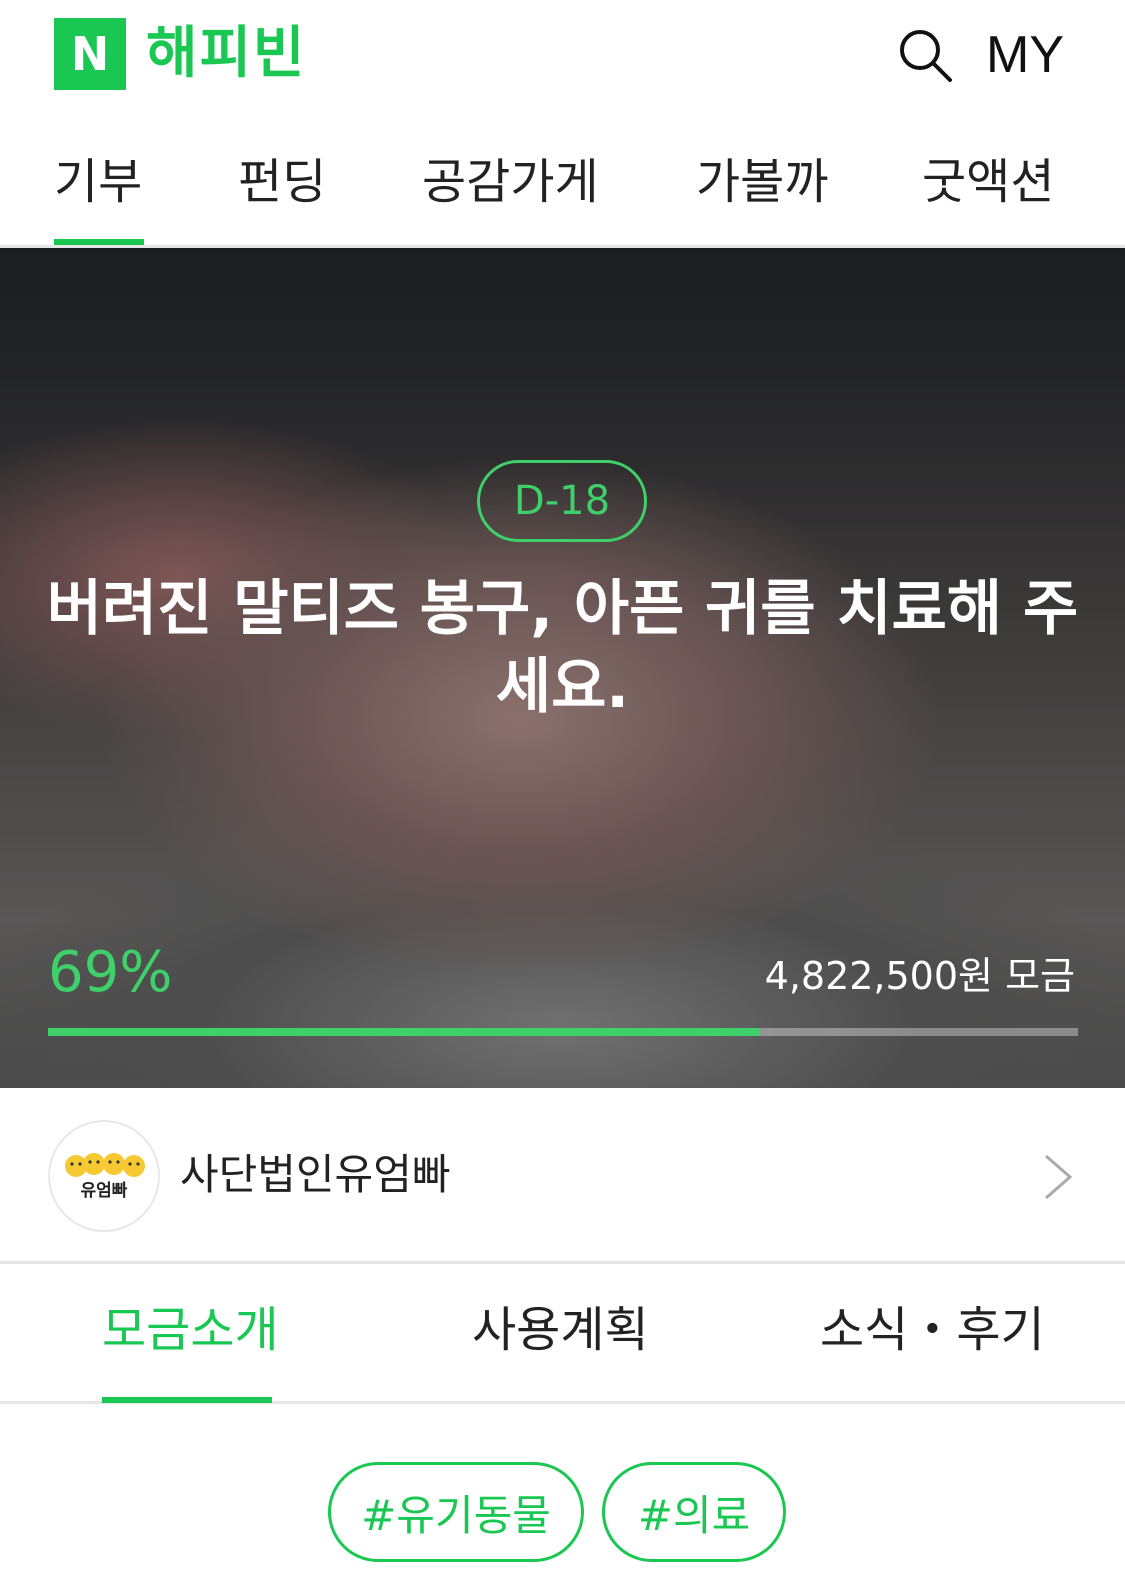  I want to click on content-tab-indicator, so click(187, 1400).